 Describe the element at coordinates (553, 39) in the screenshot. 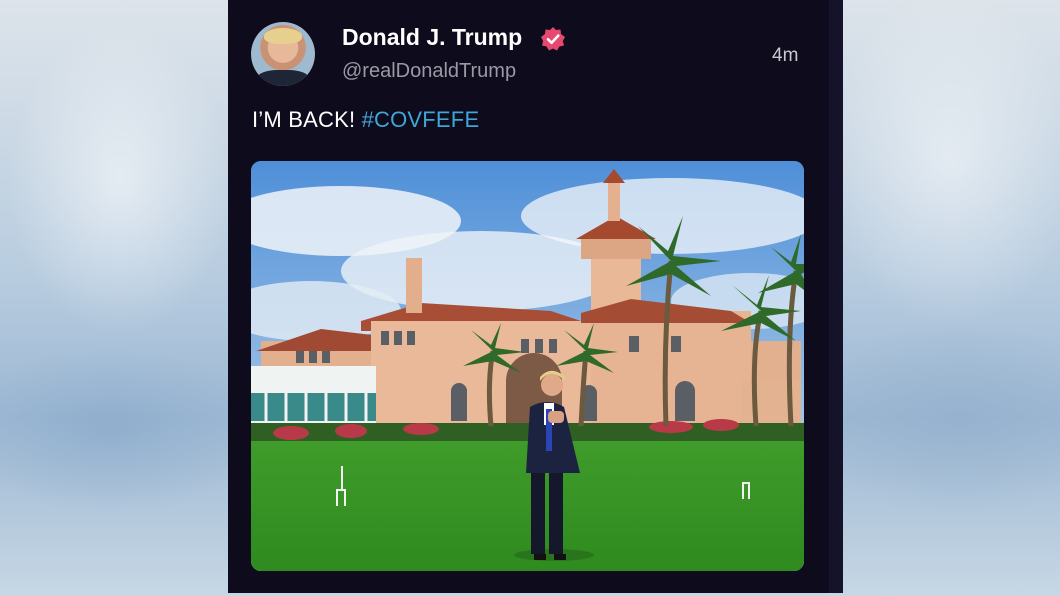

I see `verified-badge-icon` at that location.